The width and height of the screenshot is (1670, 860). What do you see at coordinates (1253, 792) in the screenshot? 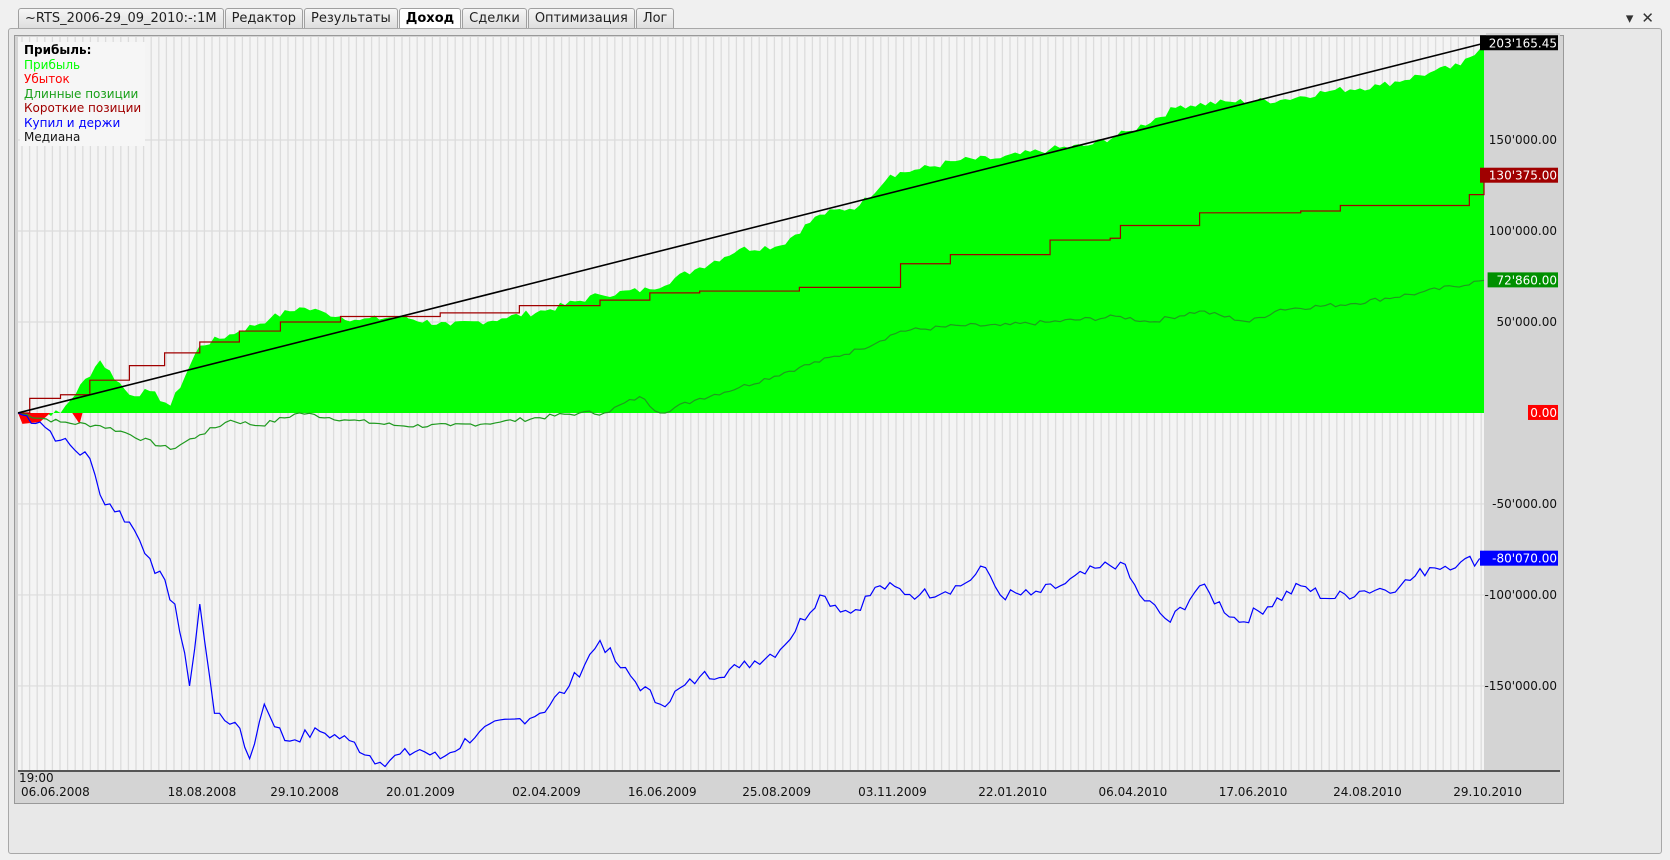
I see `x-tick-label: 17.06.2010` at bounding box center [1253, 792].